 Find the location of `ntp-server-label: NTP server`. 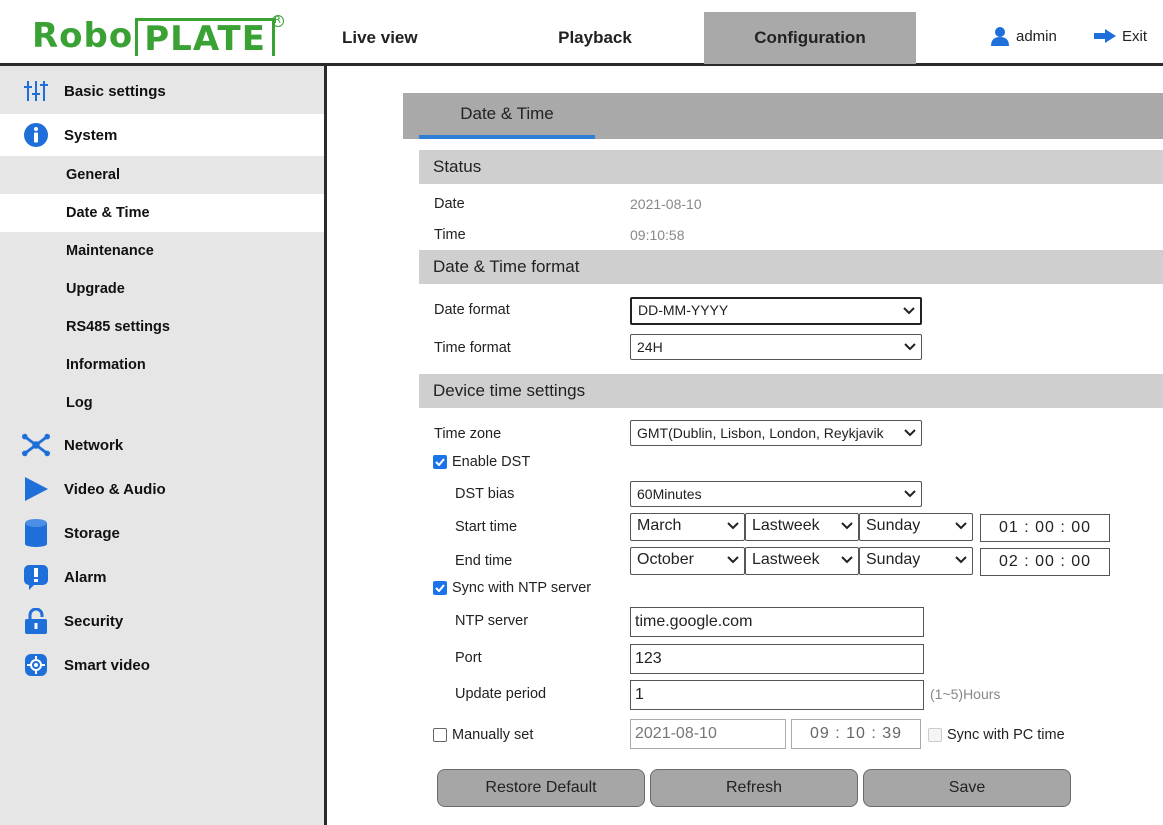

ntp-server-label: NTP server is located at coordinates (492, 621).